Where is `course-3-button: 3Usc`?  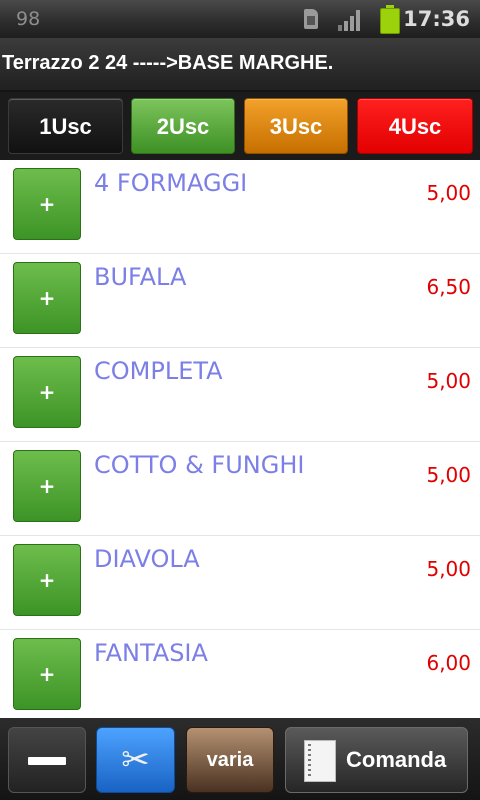
course-3-button: 3Usc is located at coordinates (296, 126).